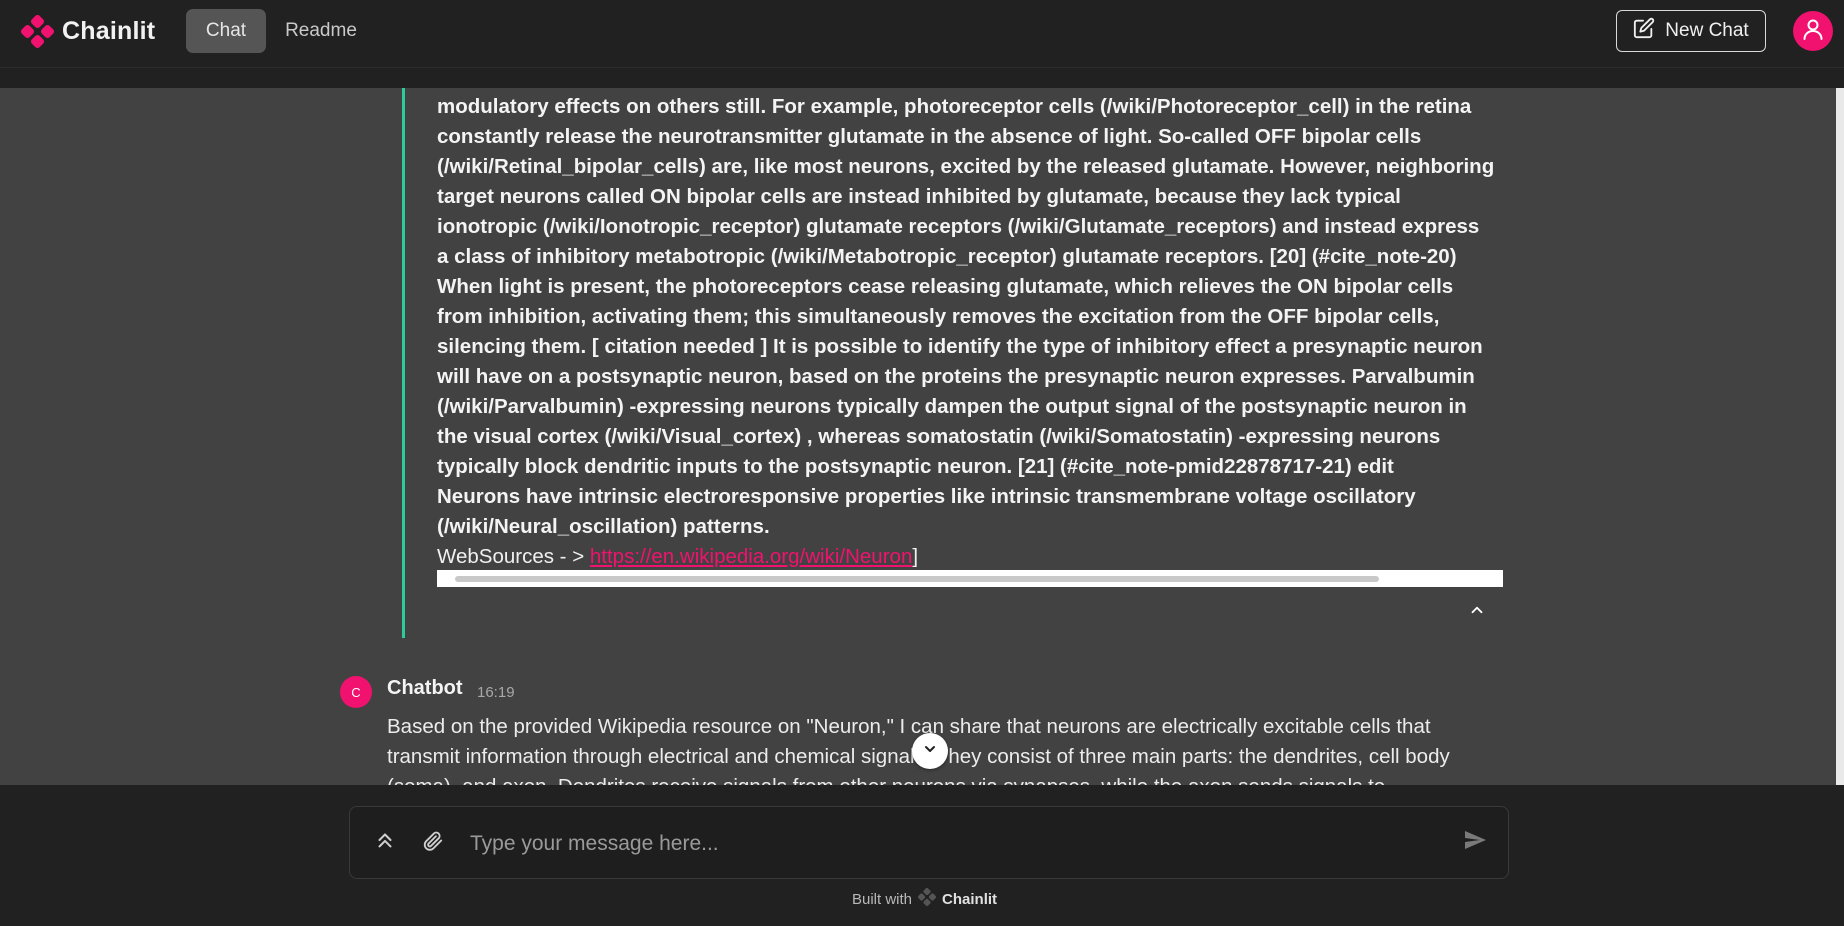  I want to click on web-sources-prefix: WebSources - >, so click(513, 556).